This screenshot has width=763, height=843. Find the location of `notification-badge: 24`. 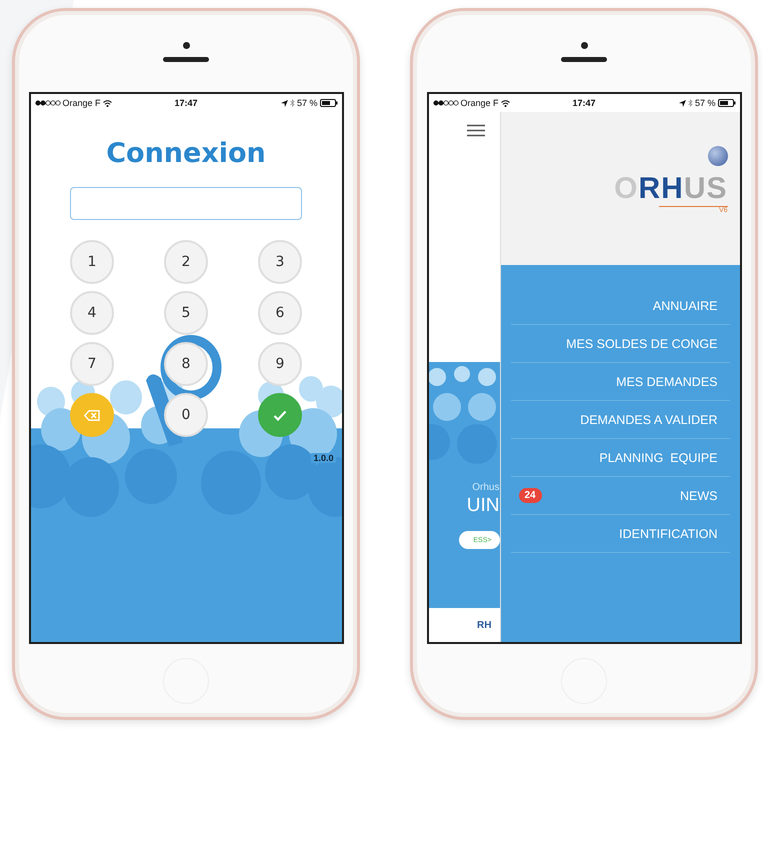

notification-badge: 24 is located at coordinates (530, 495).